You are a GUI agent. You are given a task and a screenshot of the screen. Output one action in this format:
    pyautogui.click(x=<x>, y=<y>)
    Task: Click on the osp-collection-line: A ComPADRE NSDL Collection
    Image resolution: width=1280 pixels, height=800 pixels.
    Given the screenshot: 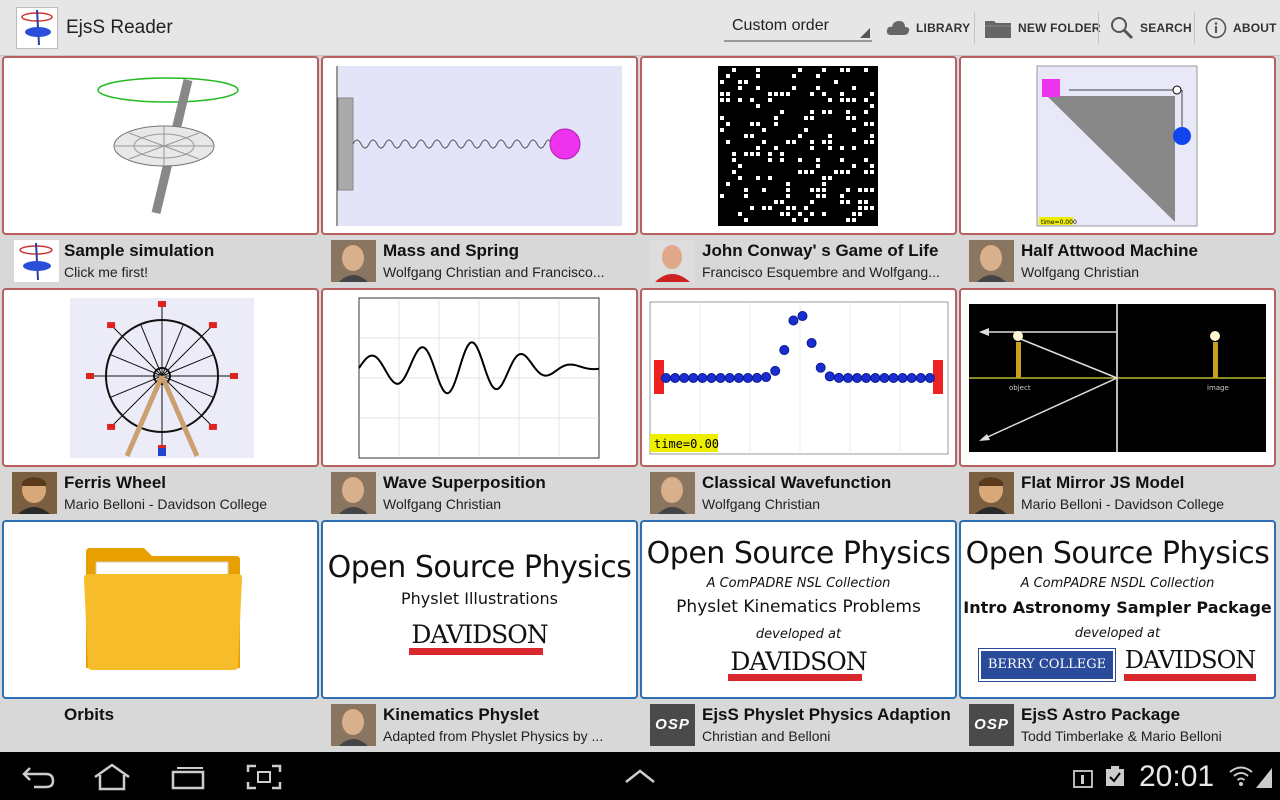 What is the action you would take?
    pyautogui.click(x=1117, y=583)
    